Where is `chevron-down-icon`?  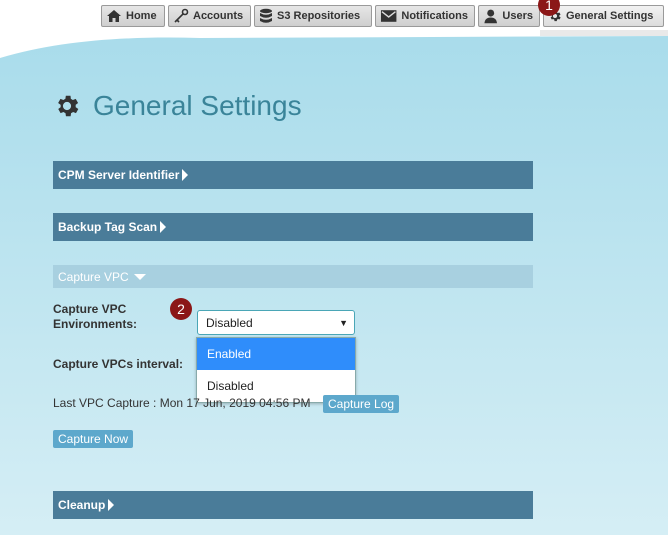
chevron-down-icon is located at coordinates (139, 276).